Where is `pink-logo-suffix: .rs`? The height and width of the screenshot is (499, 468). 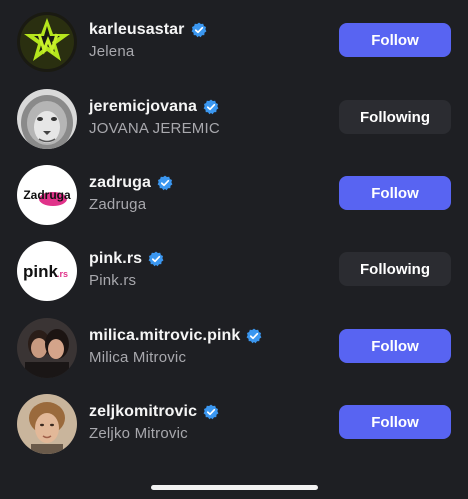
pink-logo-suffix: .rs is located at coordinates (62, 274).